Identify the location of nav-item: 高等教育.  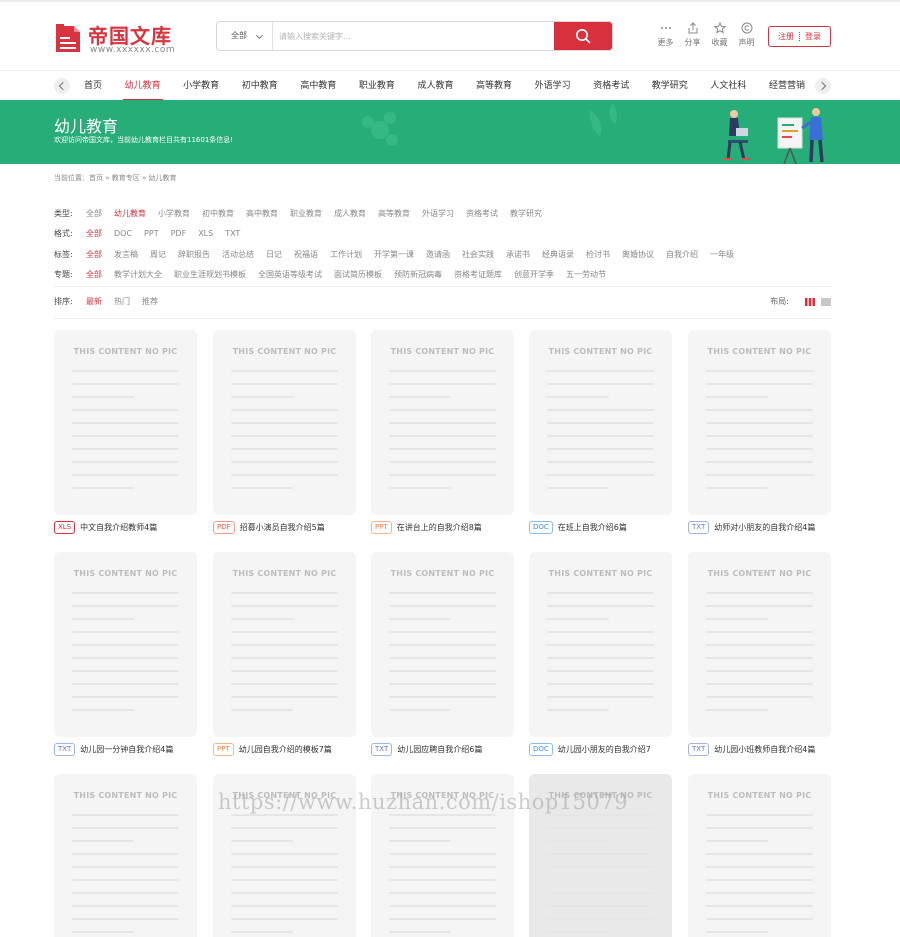
(494, 86).